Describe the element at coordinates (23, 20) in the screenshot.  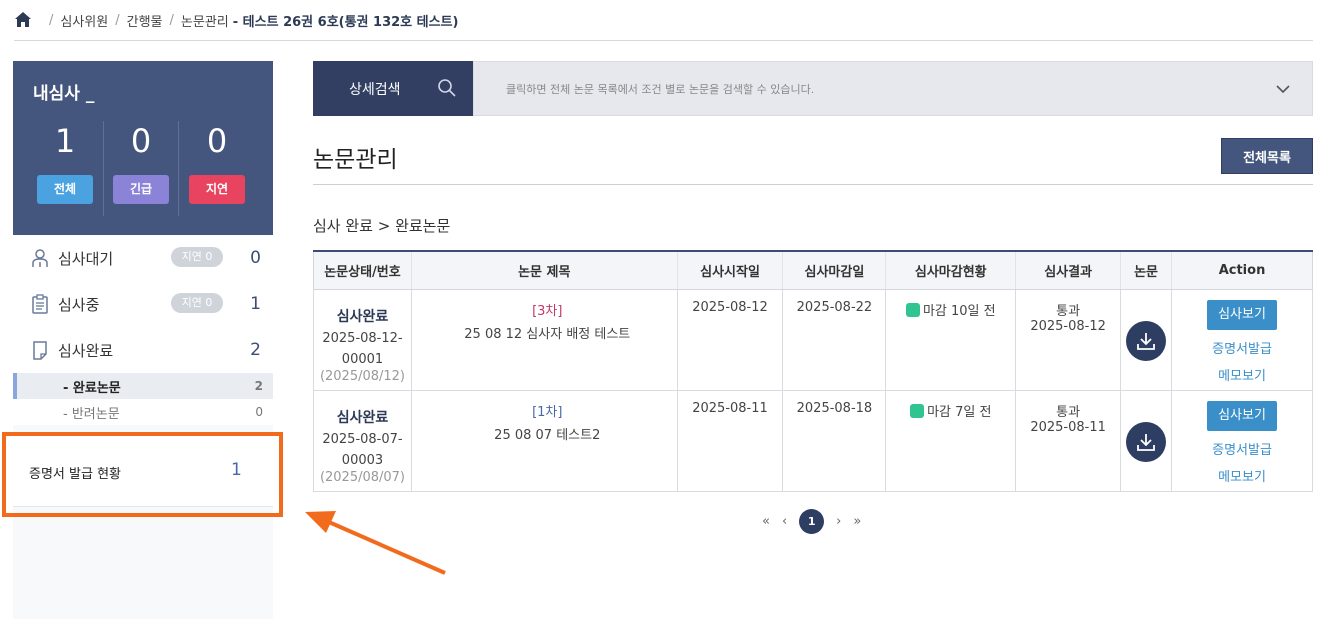
I see `home-icon` at that location.